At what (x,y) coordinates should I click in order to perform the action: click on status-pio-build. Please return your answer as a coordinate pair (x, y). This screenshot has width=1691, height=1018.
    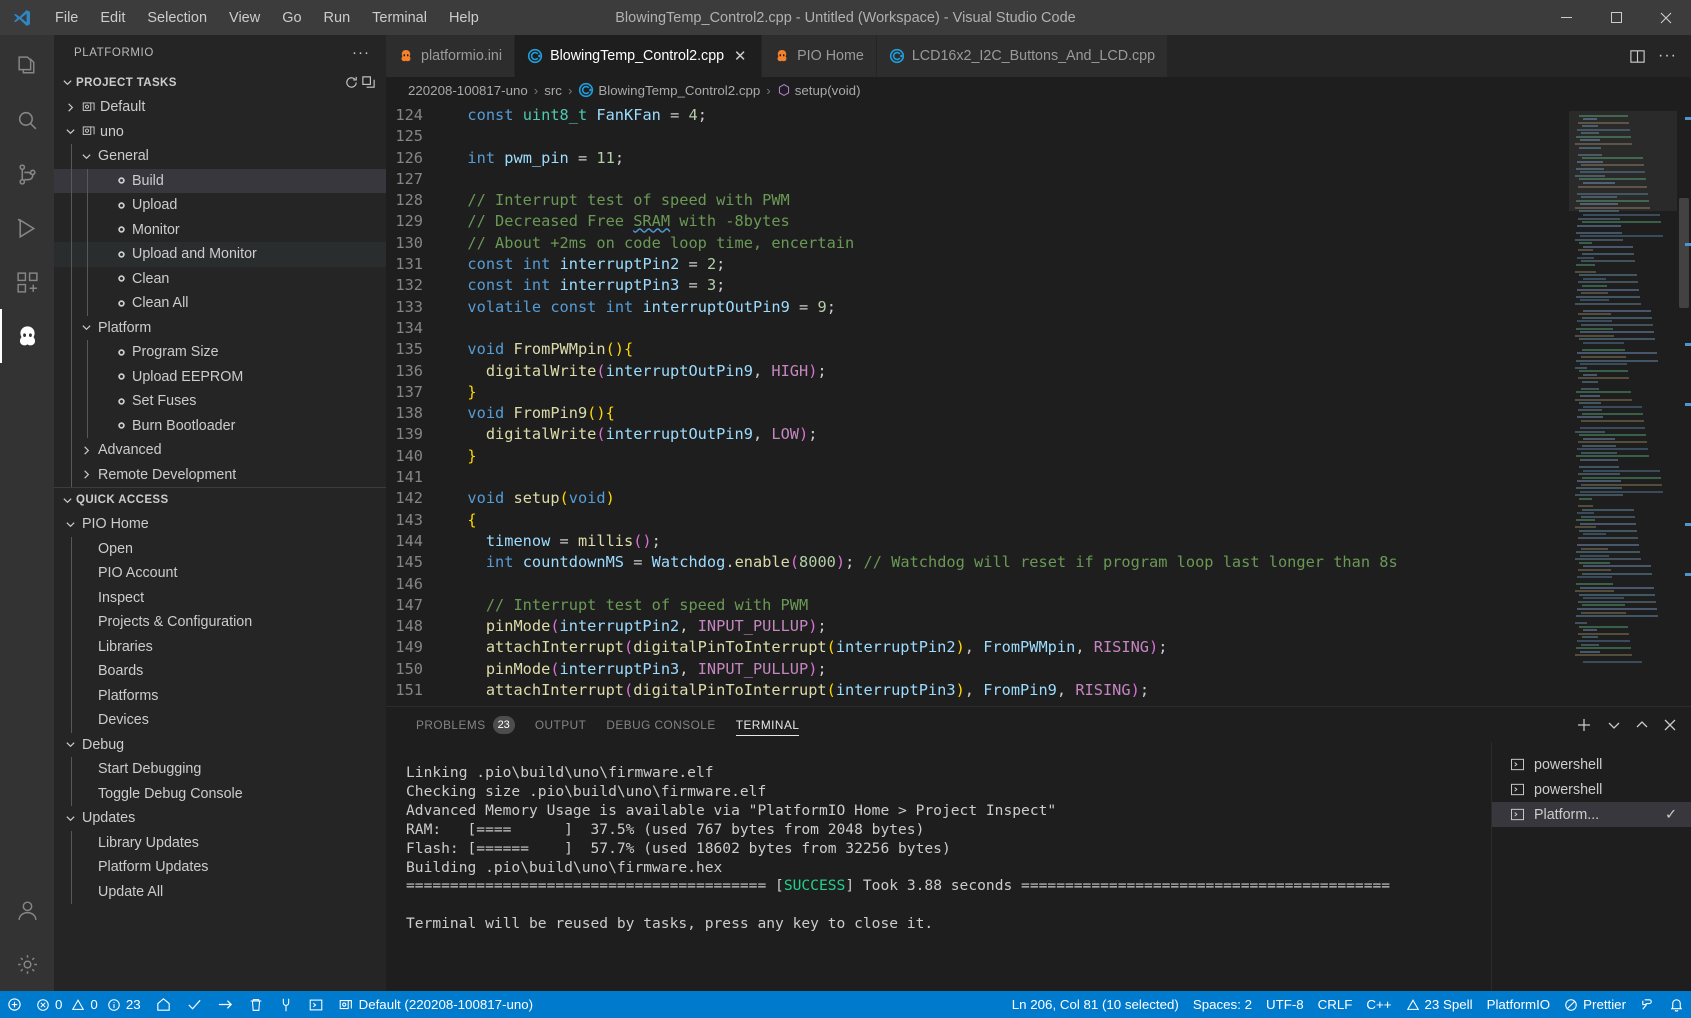
    Looking at the image, I should click on (194, 1004).